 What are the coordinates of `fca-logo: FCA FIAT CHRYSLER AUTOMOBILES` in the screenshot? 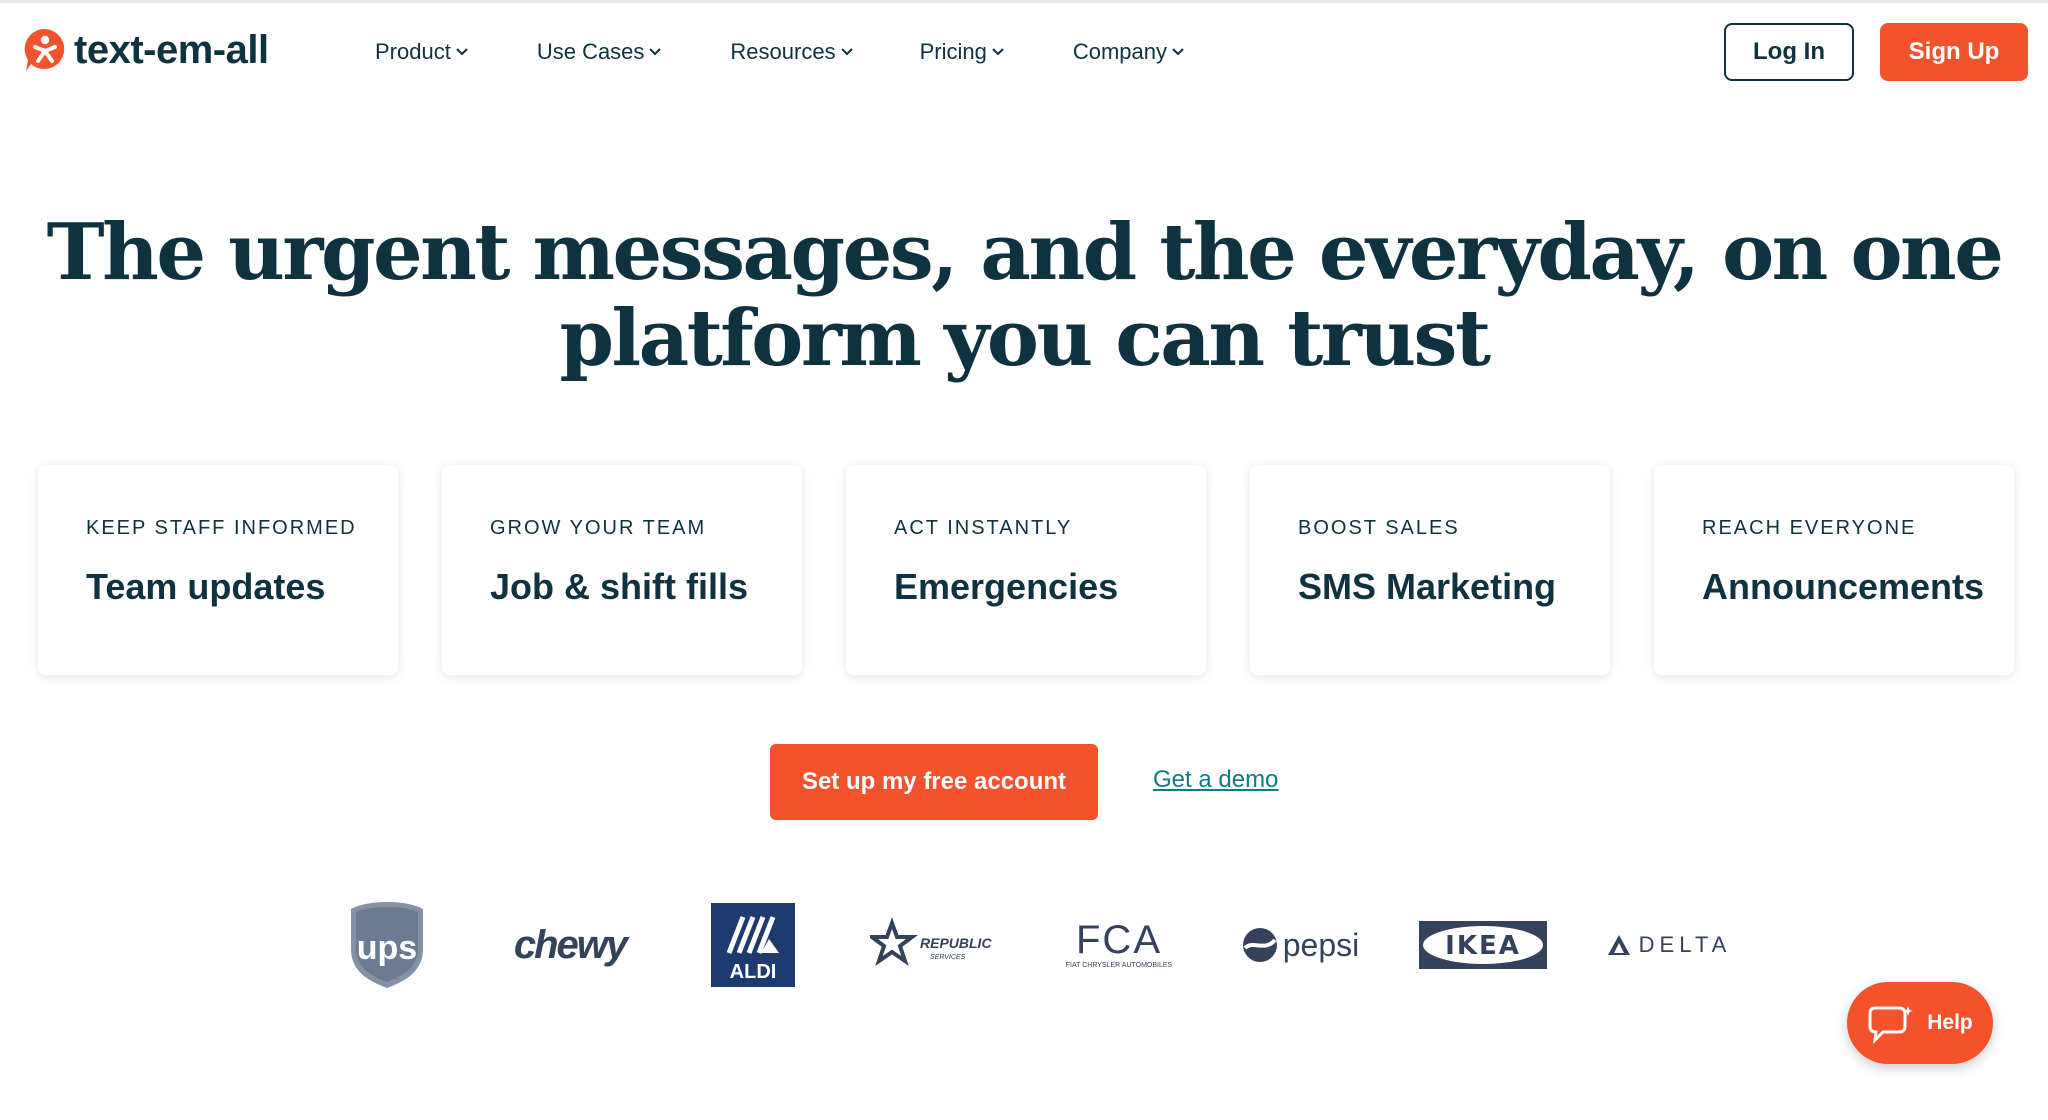 It's located at (1119, 945).